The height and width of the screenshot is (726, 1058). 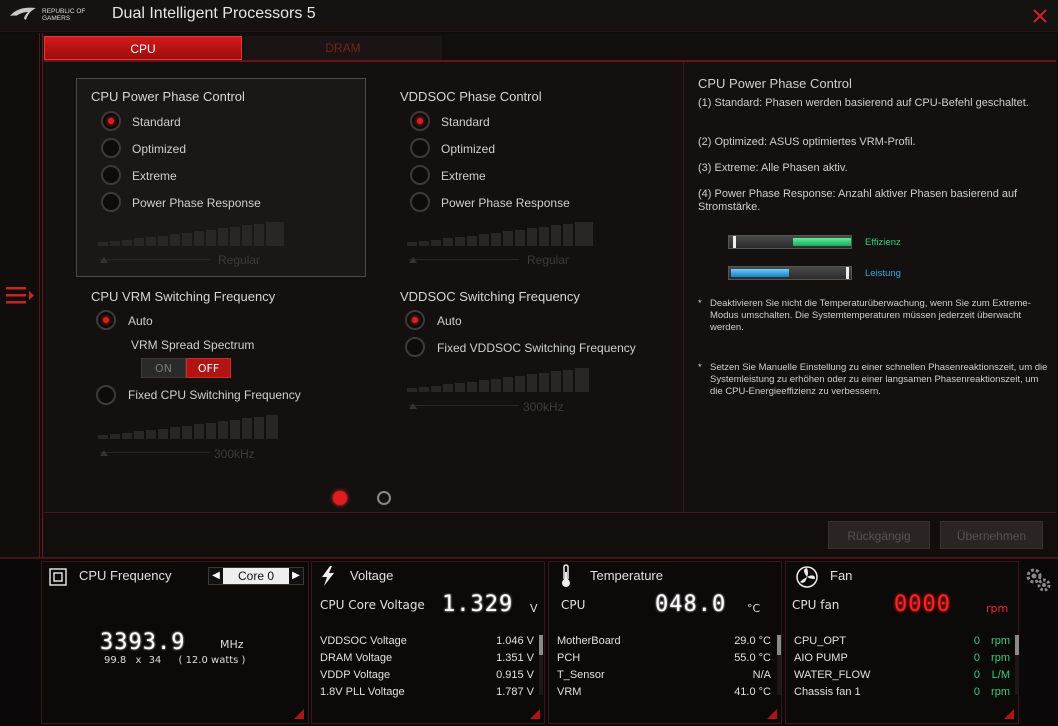 What do you see at coordinates (143, 642) in the screenshot?
I see `cpu-frequency-value: 3393.9` at bounding box center [143, 642].